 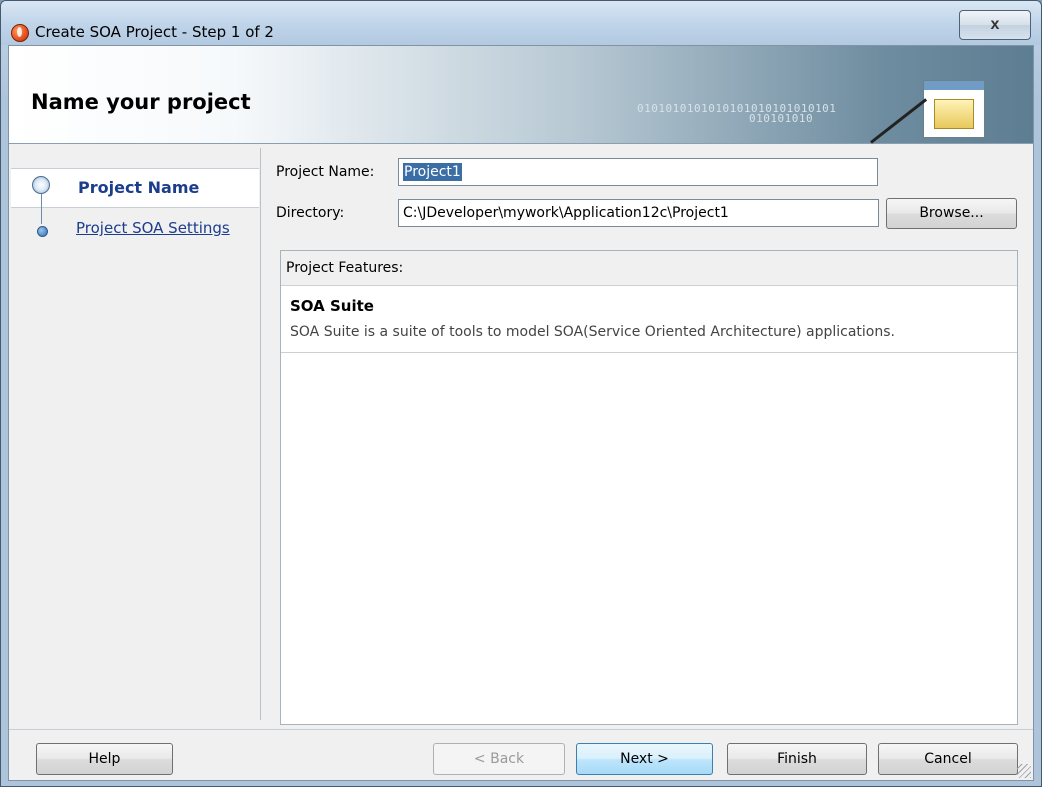 I want to click on project-name-value: Project1, so click(x=432, y=172).